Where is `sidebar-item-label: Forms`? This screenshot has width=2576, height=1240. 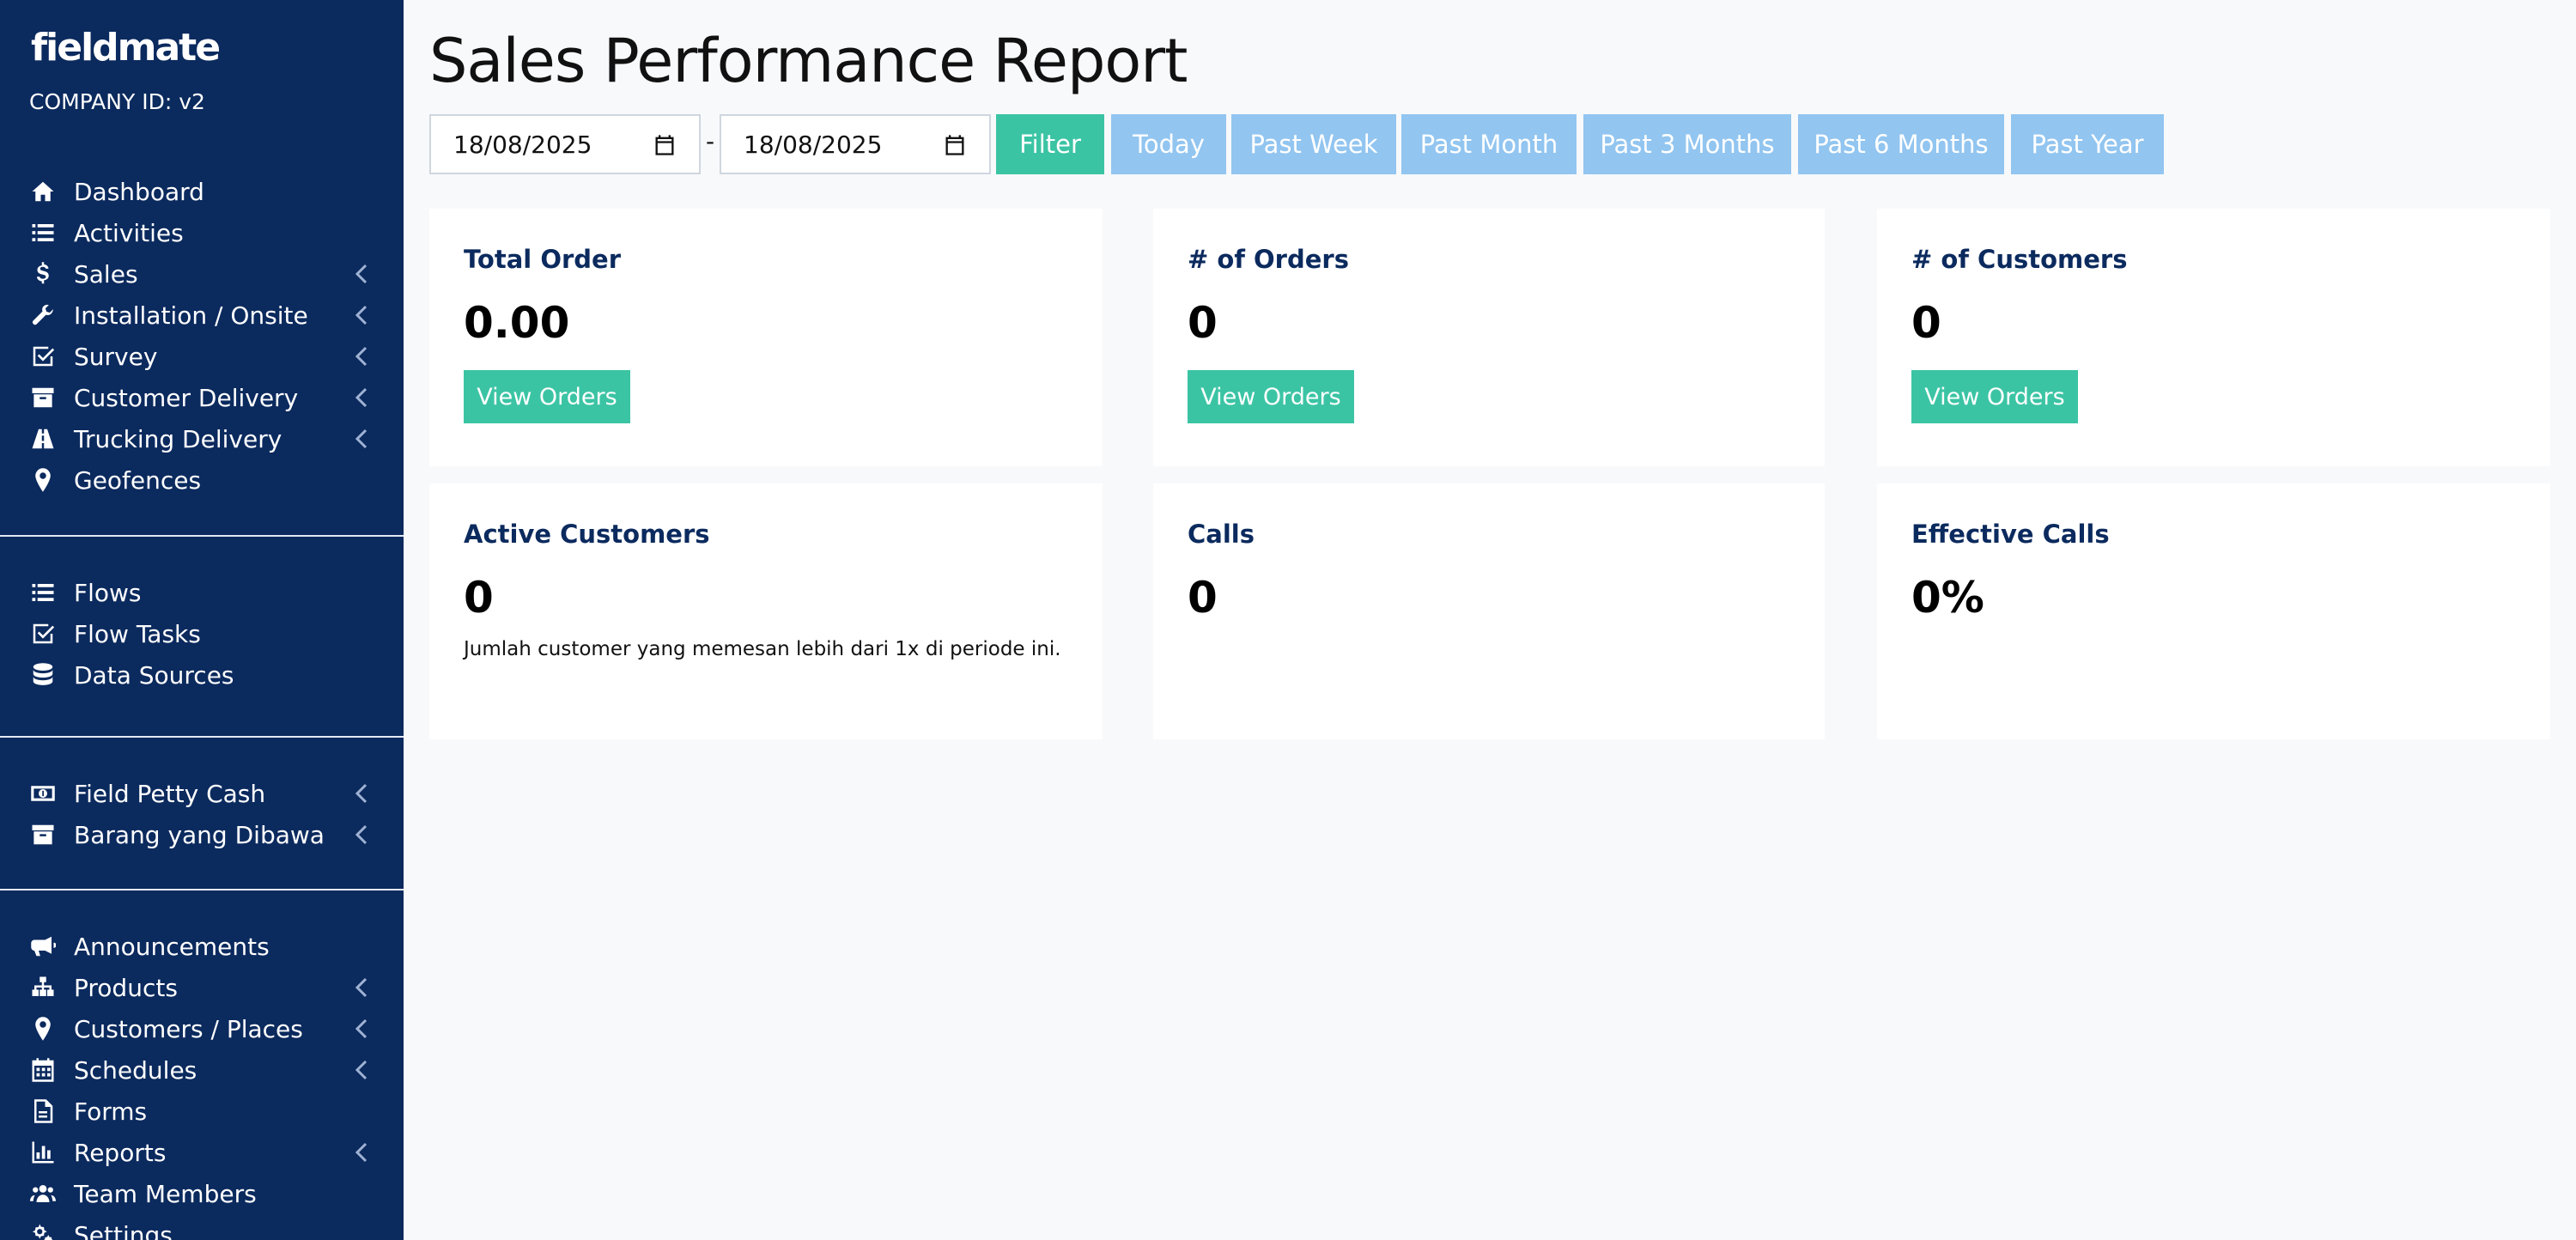
sidebar-item-label: Forms is located at coordinates (111, 1112).